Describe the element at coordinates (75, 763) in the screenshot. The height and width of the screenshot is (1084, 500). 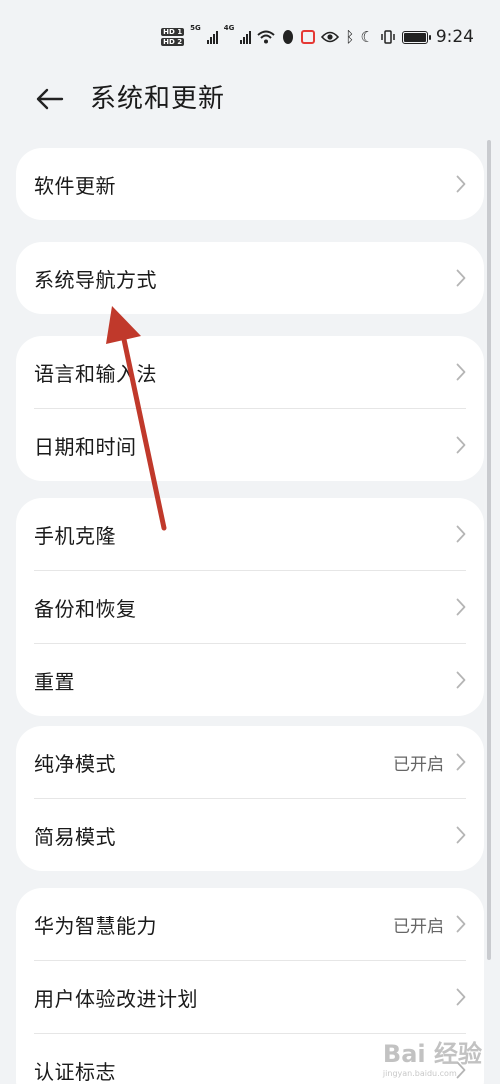
I see `menu-item-label: 纯净模式` at that location.